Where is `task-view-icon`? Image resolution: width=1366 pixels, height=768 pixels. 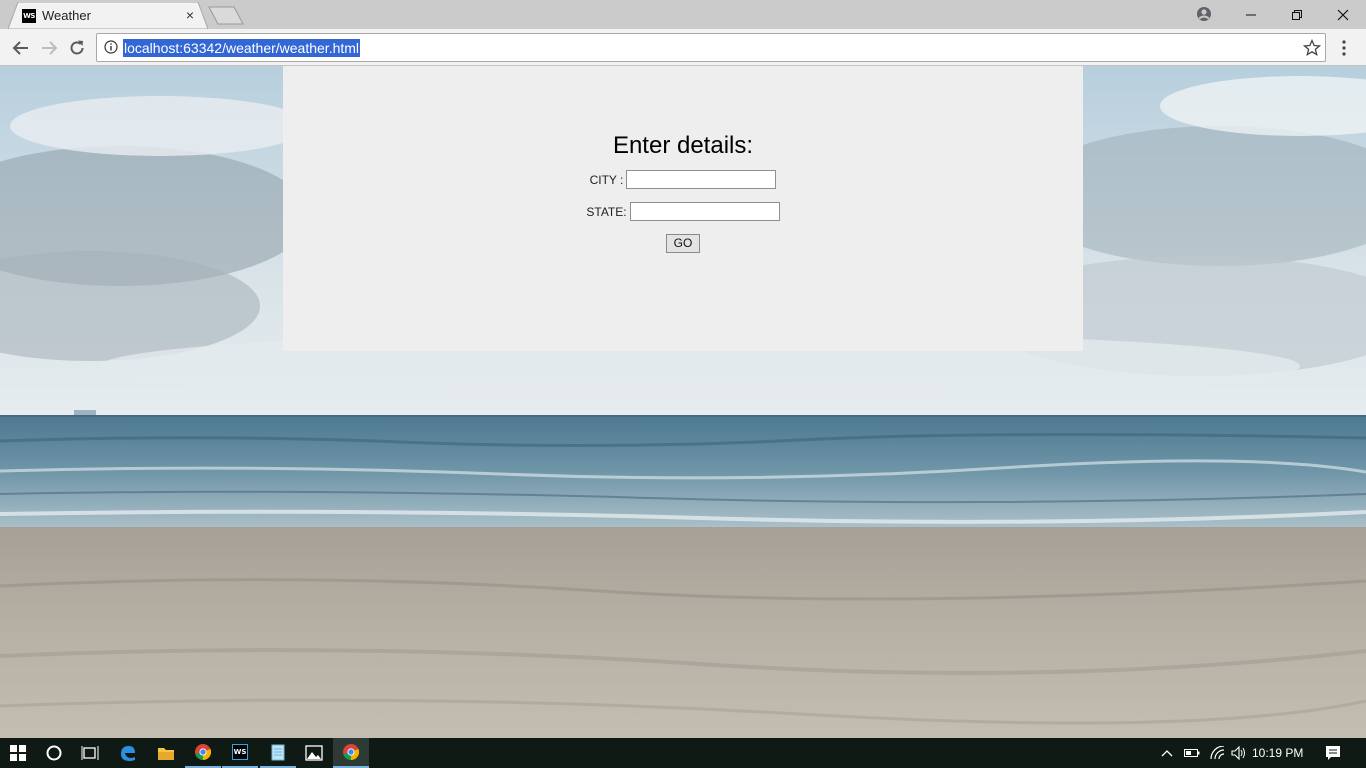
task-view-icon is located at coordinates (90, 753).